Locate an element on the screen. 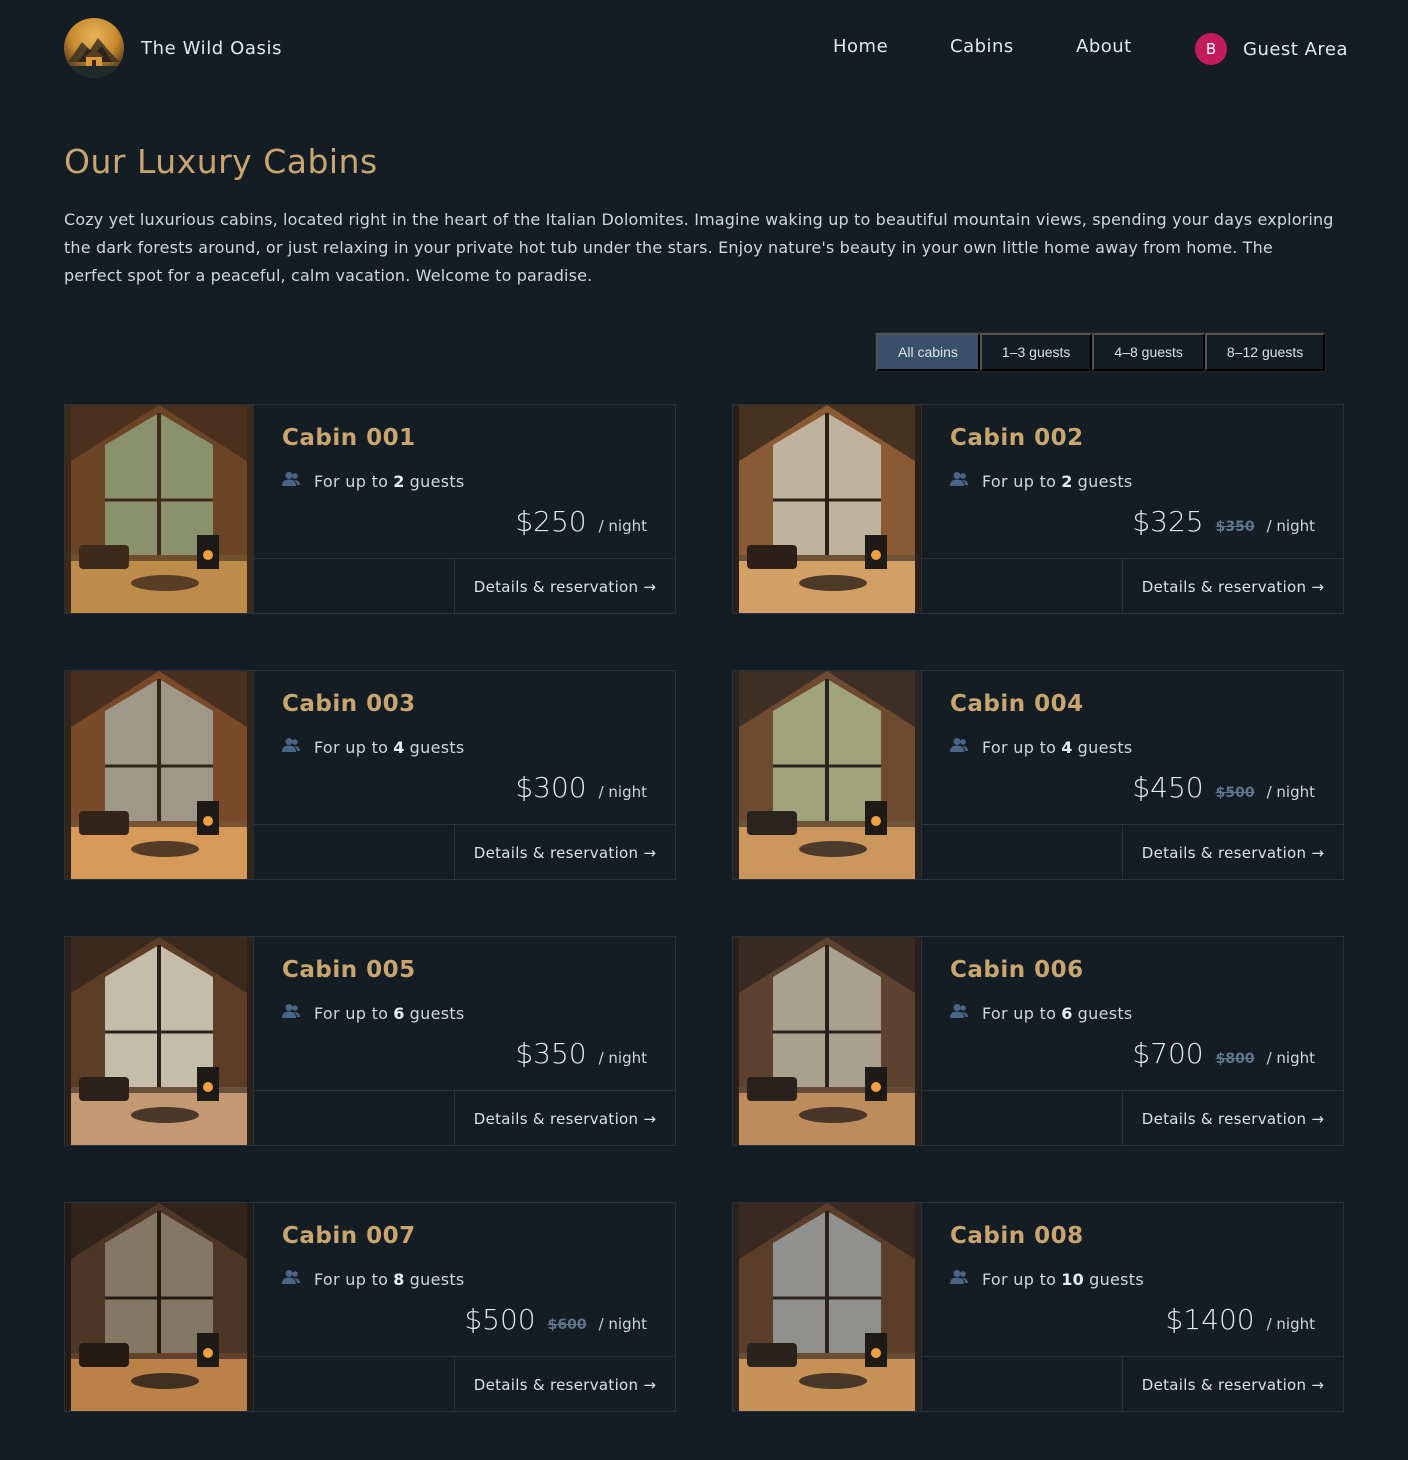 The width and height of the screenshot is (1408, 1460). price-row: $300 / night is located at coordinates (581, 787).